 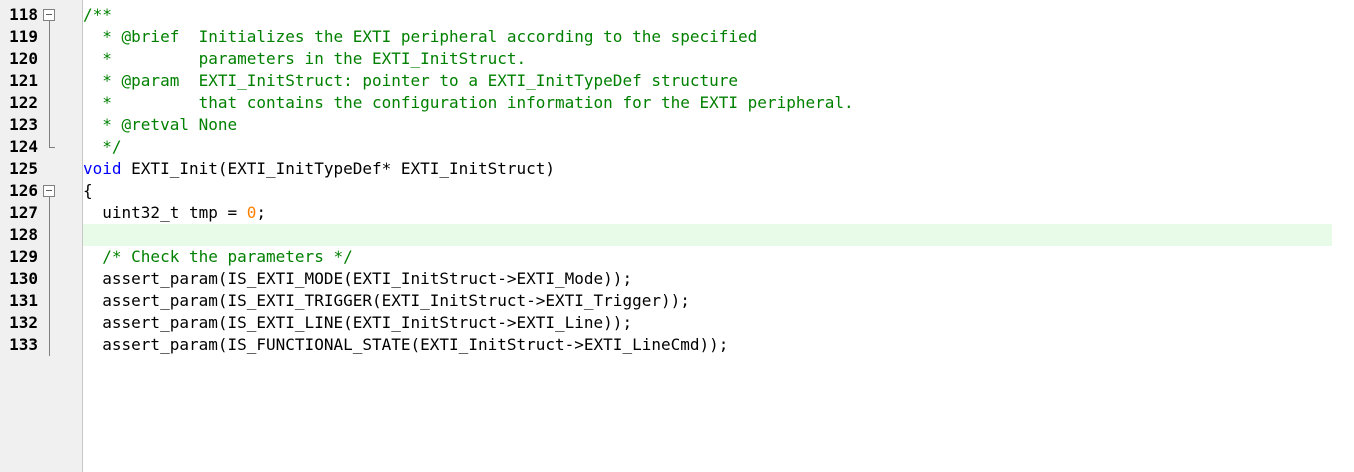 I want to click on code-line: 127 uint32_t tmp = 0;, so click(x=677, y=213).